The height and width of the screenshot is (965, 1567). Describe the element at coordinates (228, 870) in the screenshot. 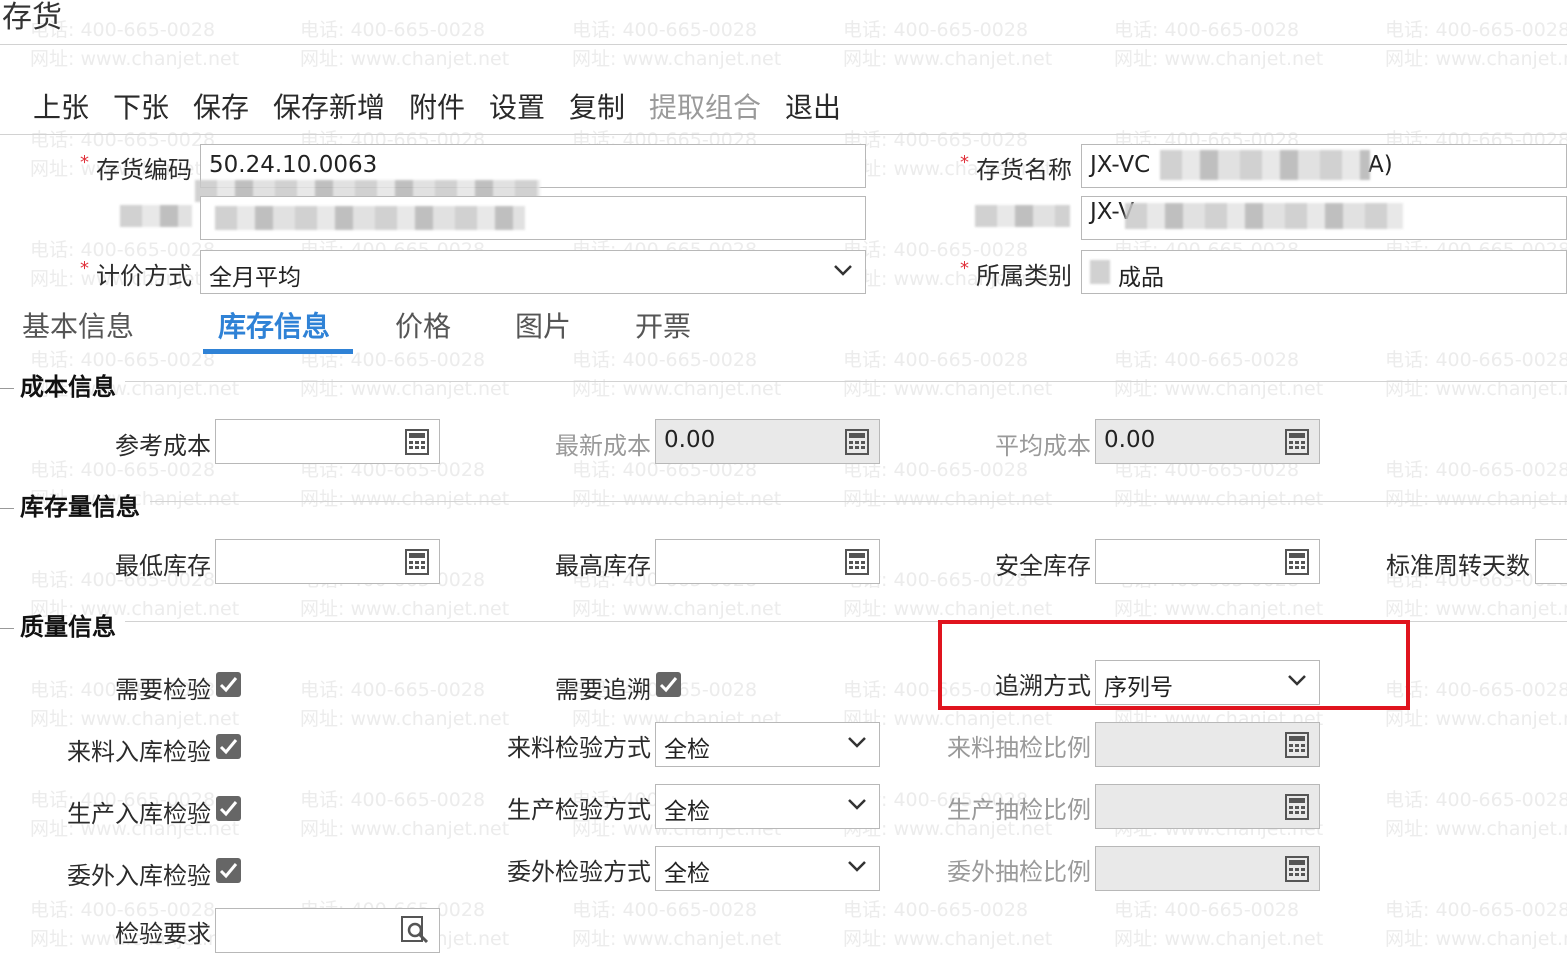

I see `outsourcing-inspect-checkbox` at that location.